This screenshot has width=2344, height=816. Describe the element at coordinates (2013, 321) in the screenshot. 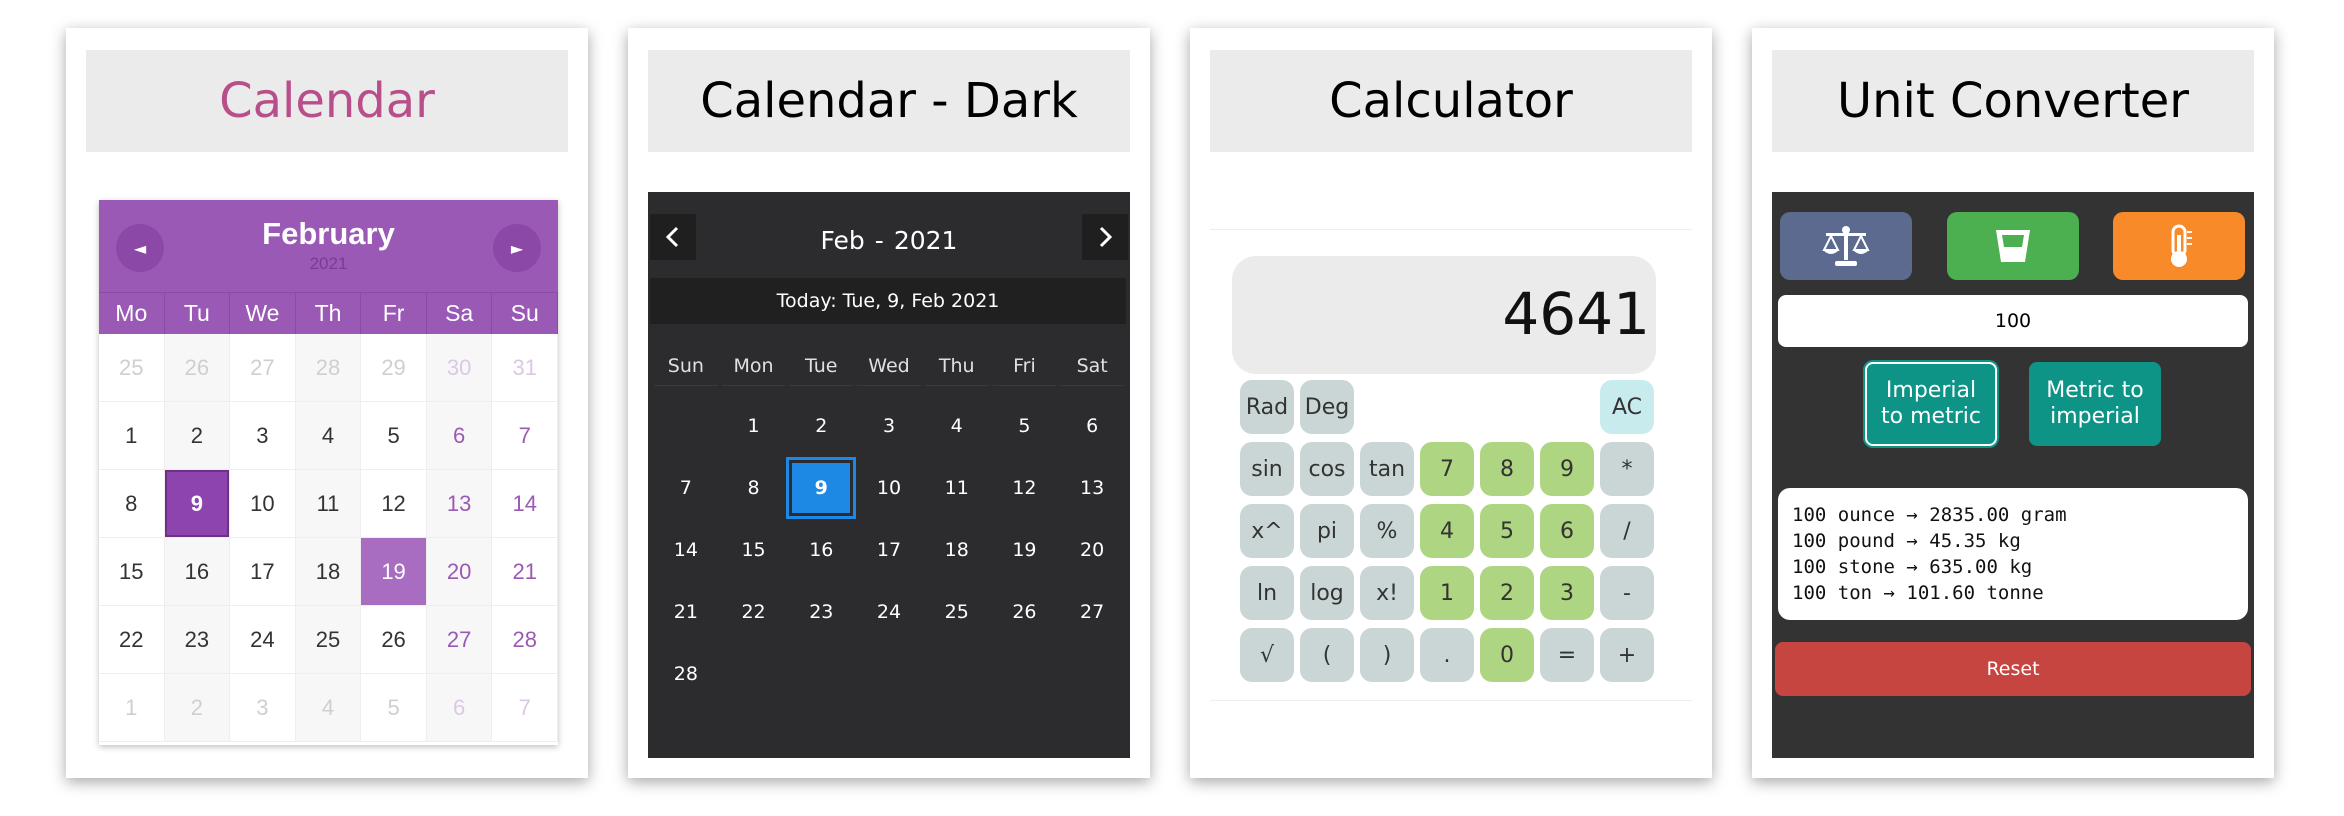

I see `value-input` at that location.